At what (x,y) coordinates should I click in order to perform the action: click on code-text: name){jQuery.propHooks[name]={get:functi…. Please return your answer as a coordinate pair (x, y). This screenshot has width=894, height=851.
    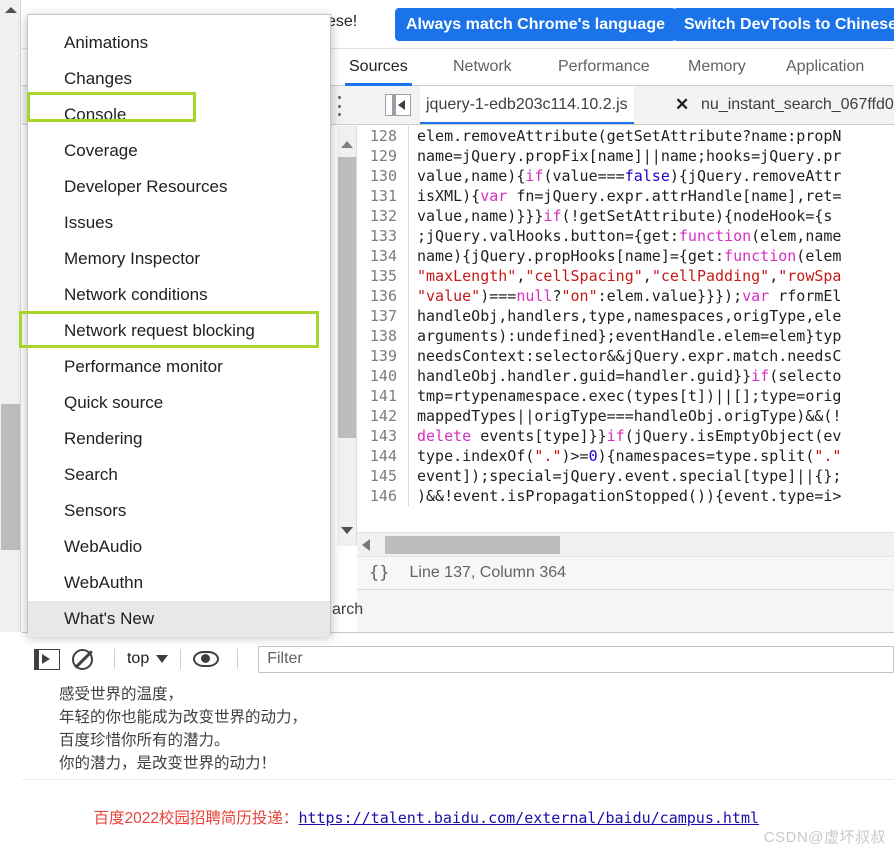
    Looking at the image, I should click on (629, 256).